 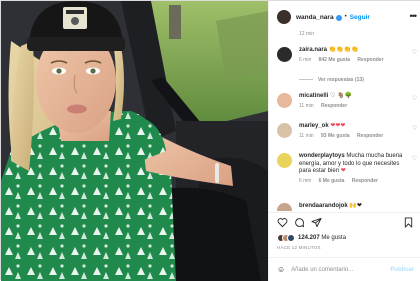 I want to click on comment-username: micatinelli, so click(x=313, y=96).